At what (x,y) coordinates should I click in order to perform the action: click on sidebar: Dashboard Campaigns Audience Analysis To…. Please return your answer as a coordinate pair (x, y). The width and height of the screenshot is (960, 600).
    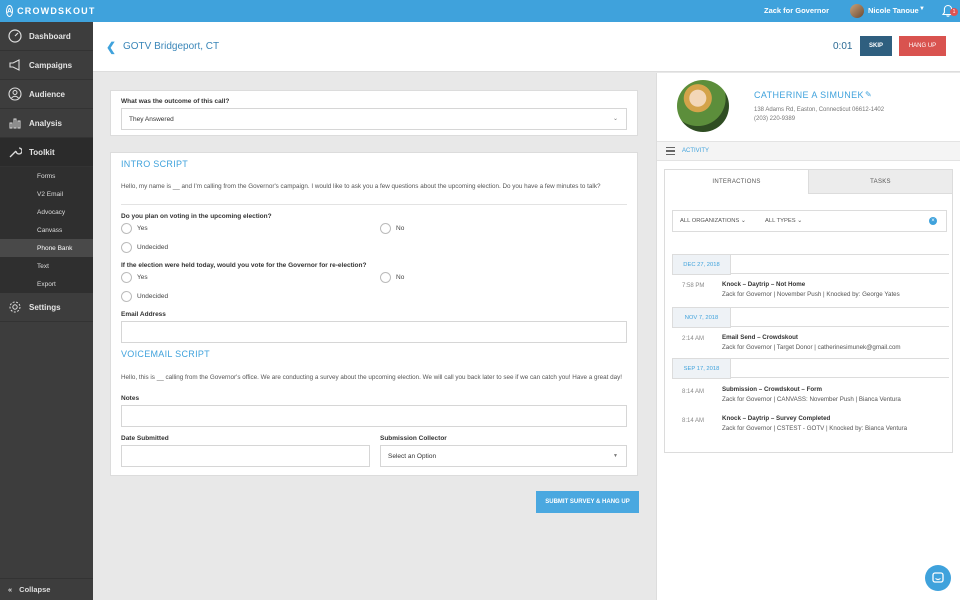
    Looking at the image, I should click on (46, 311).